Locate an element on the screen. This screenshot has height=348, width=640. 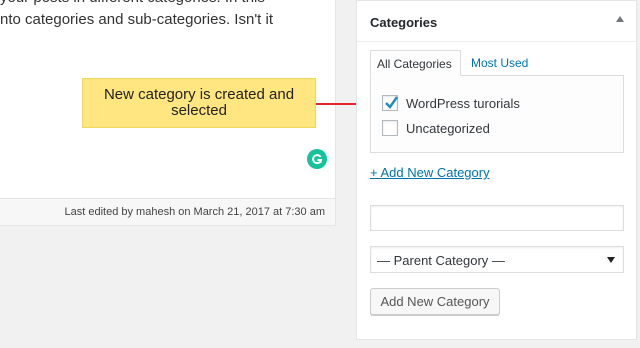
category-label: WordPress turorials is located at coordinates (463, 103).